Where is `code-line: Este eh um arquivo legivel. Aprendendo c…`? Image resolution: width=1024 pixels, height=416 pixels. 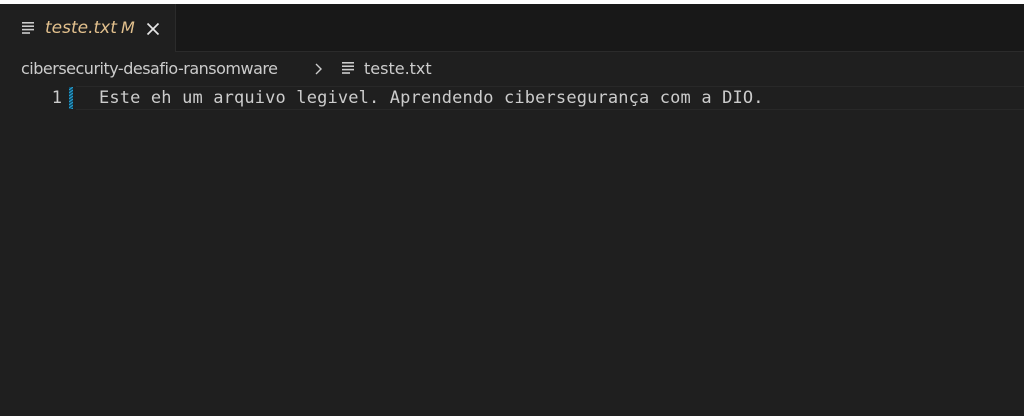
code-line: Este eh um arquivo legivel. Aprendendo c… is located at coordinates (431, 98).